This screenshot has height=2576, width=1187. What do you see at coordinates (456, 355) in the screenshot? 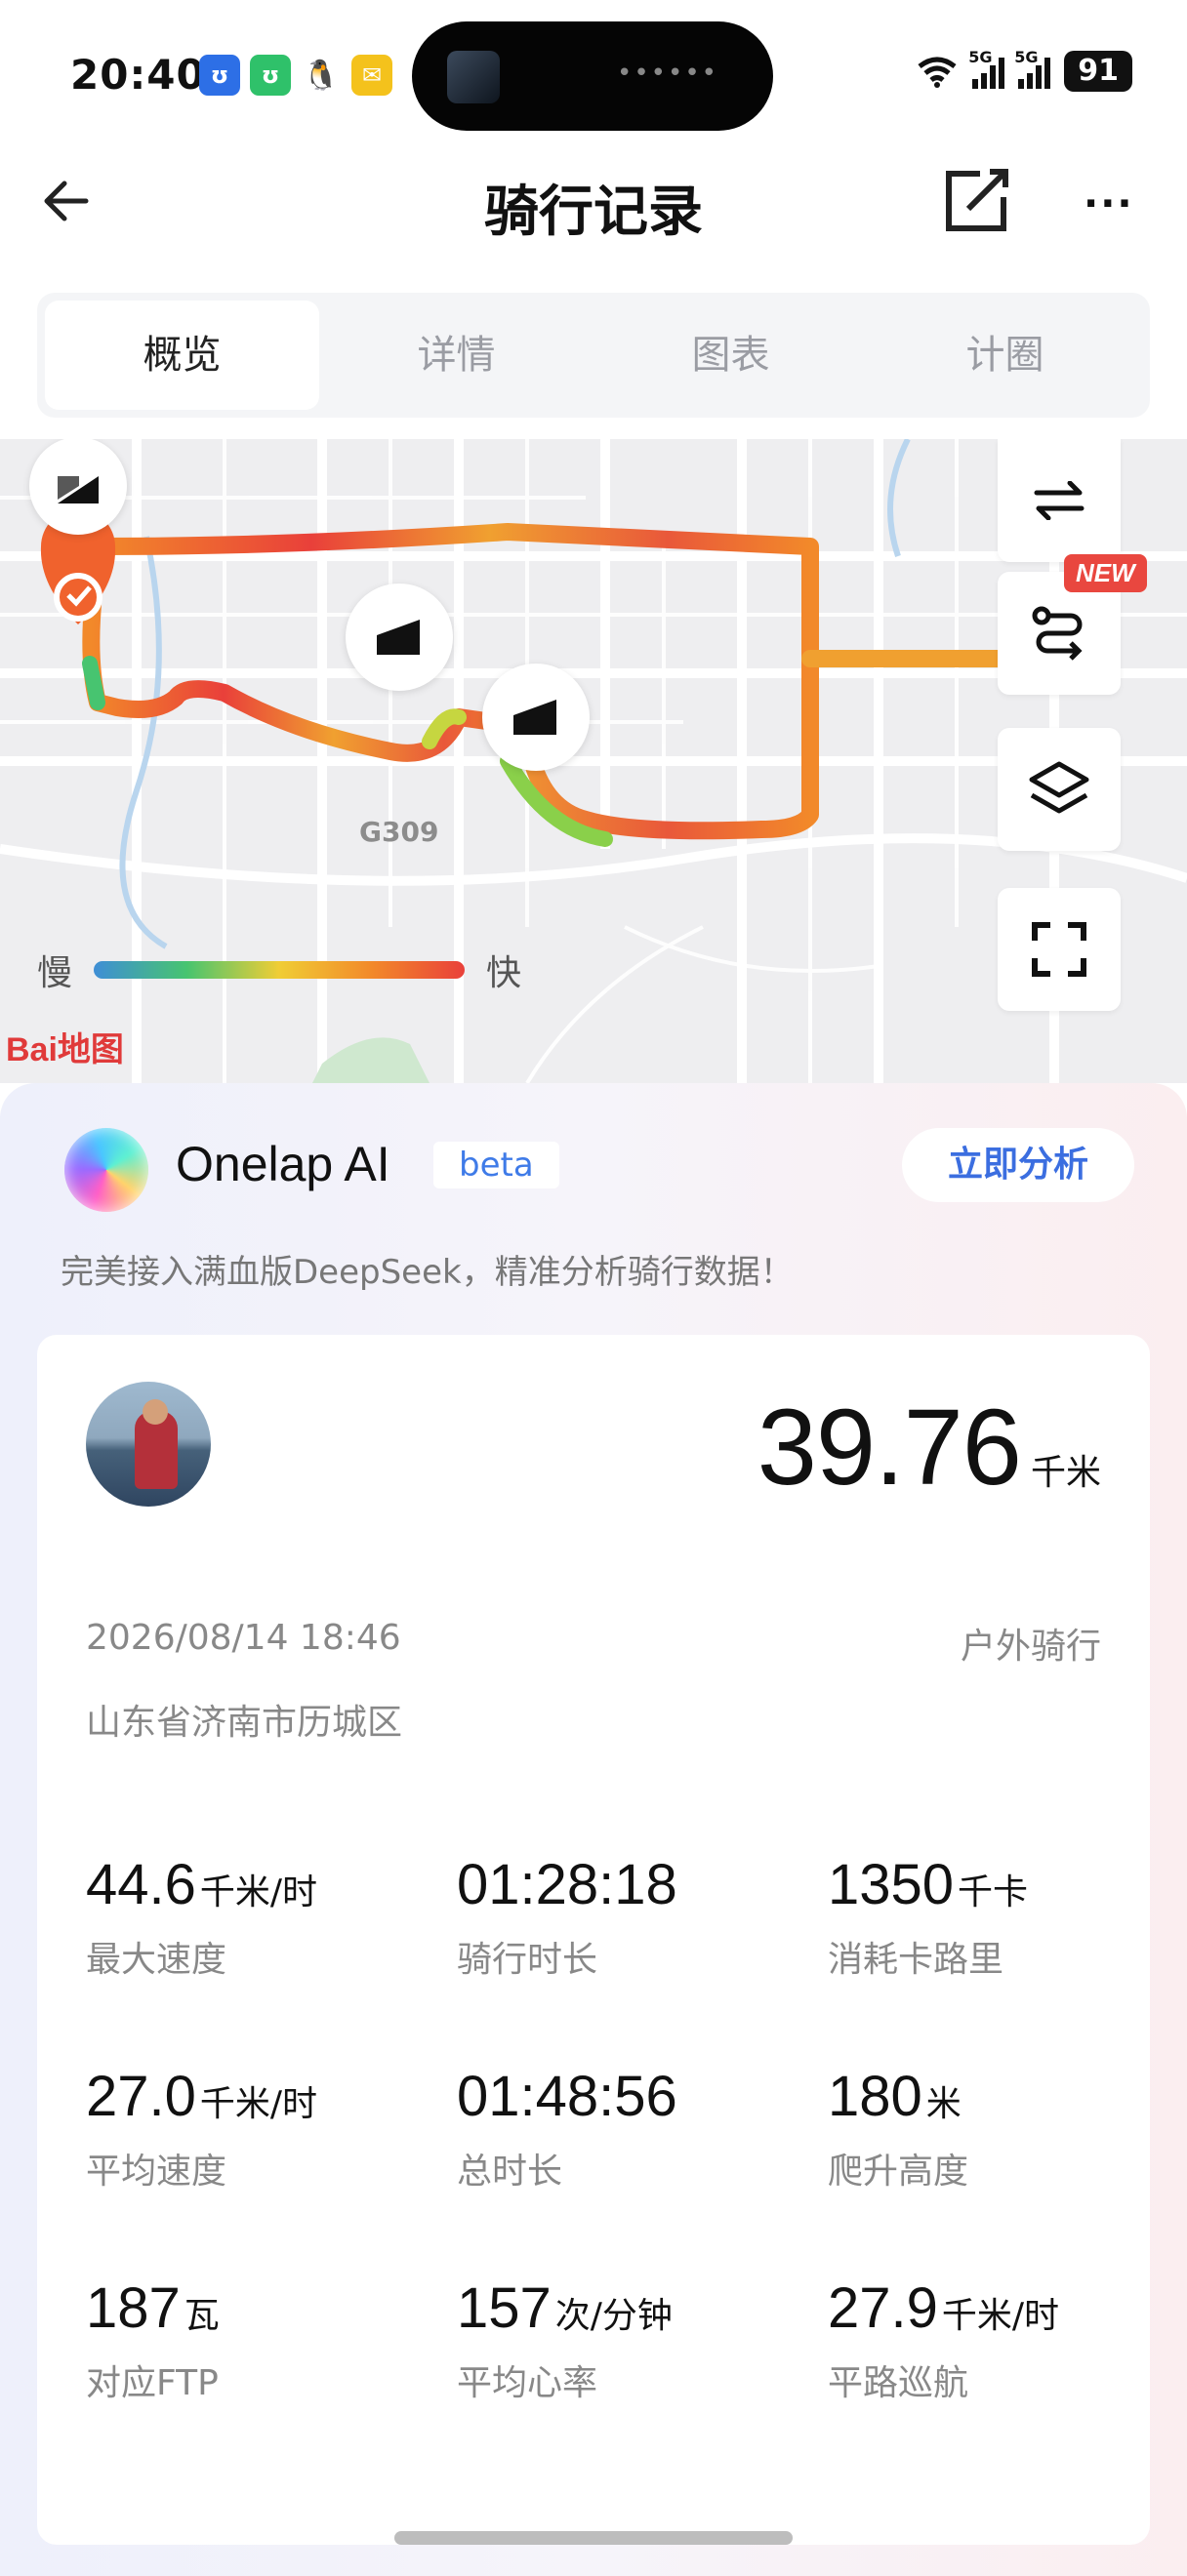
I see `tab-details: 详情` at bounding box center [456, 355].